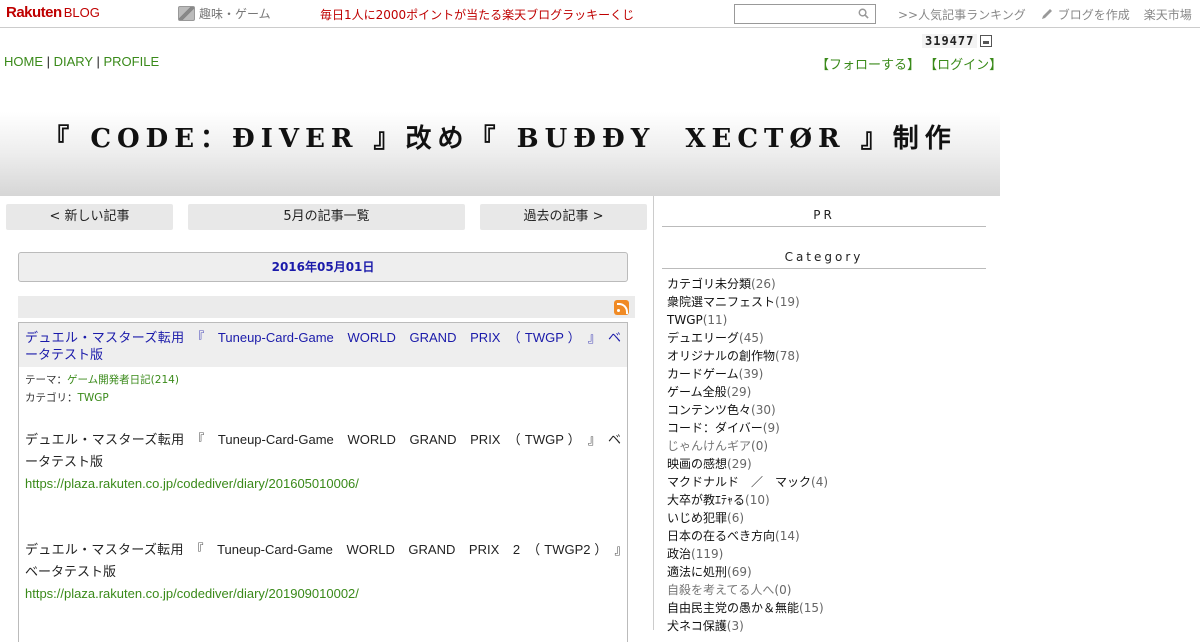 The height and width of the screenshot is (642, 1200). What do you see at coordinates (23, 61) in the screenshot?
I see `nav-home: HOME` at bounding box center [23, 61].